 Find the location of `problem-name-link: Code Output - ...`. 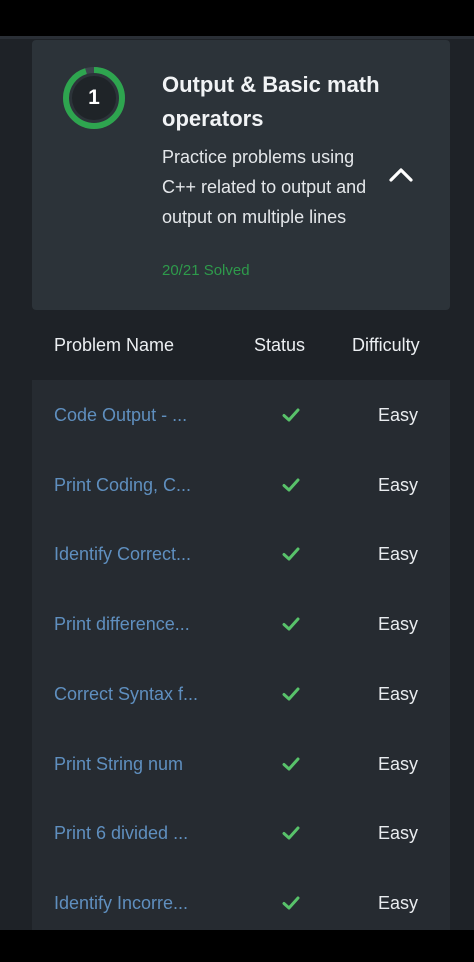

problem-name-link: Code Output - ... is located at coordinates (120, 415).